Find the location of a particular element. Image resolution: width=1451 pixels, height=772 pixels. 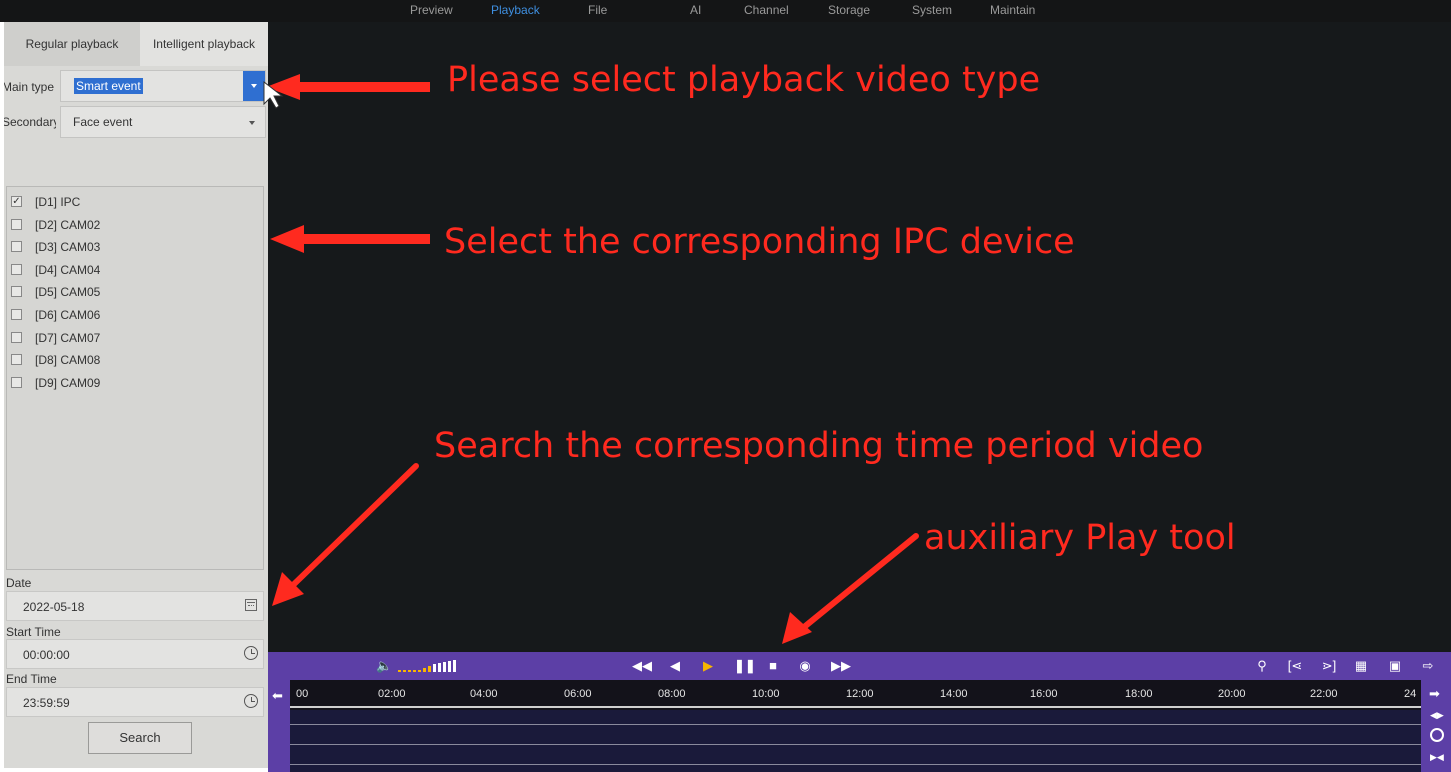

fullscreen-icon: ▣ is located at coordinates (1395, 666).